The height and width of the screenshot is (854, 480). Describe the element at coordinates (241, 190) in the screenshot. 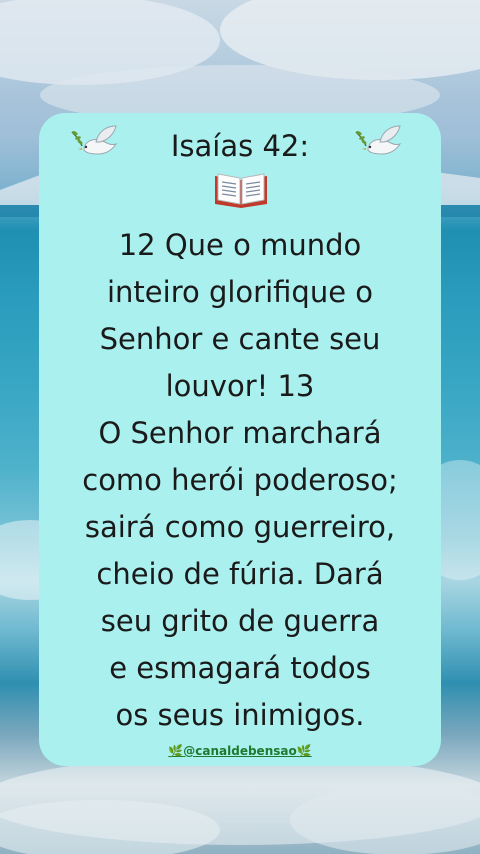

I see `open-book-icon` at that location.